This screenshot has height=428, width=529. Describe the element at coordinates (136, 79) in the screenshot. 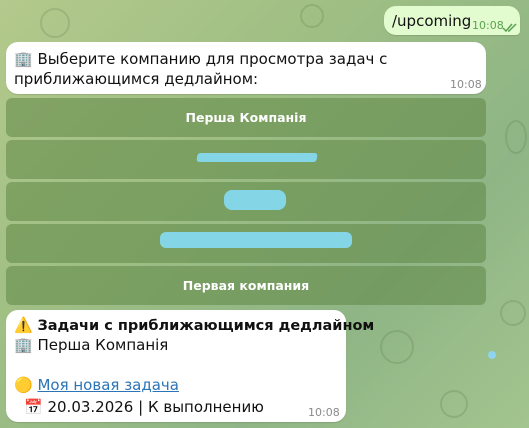

I see `prompt-text-line2: приближающимся дедлайном:` at that location.